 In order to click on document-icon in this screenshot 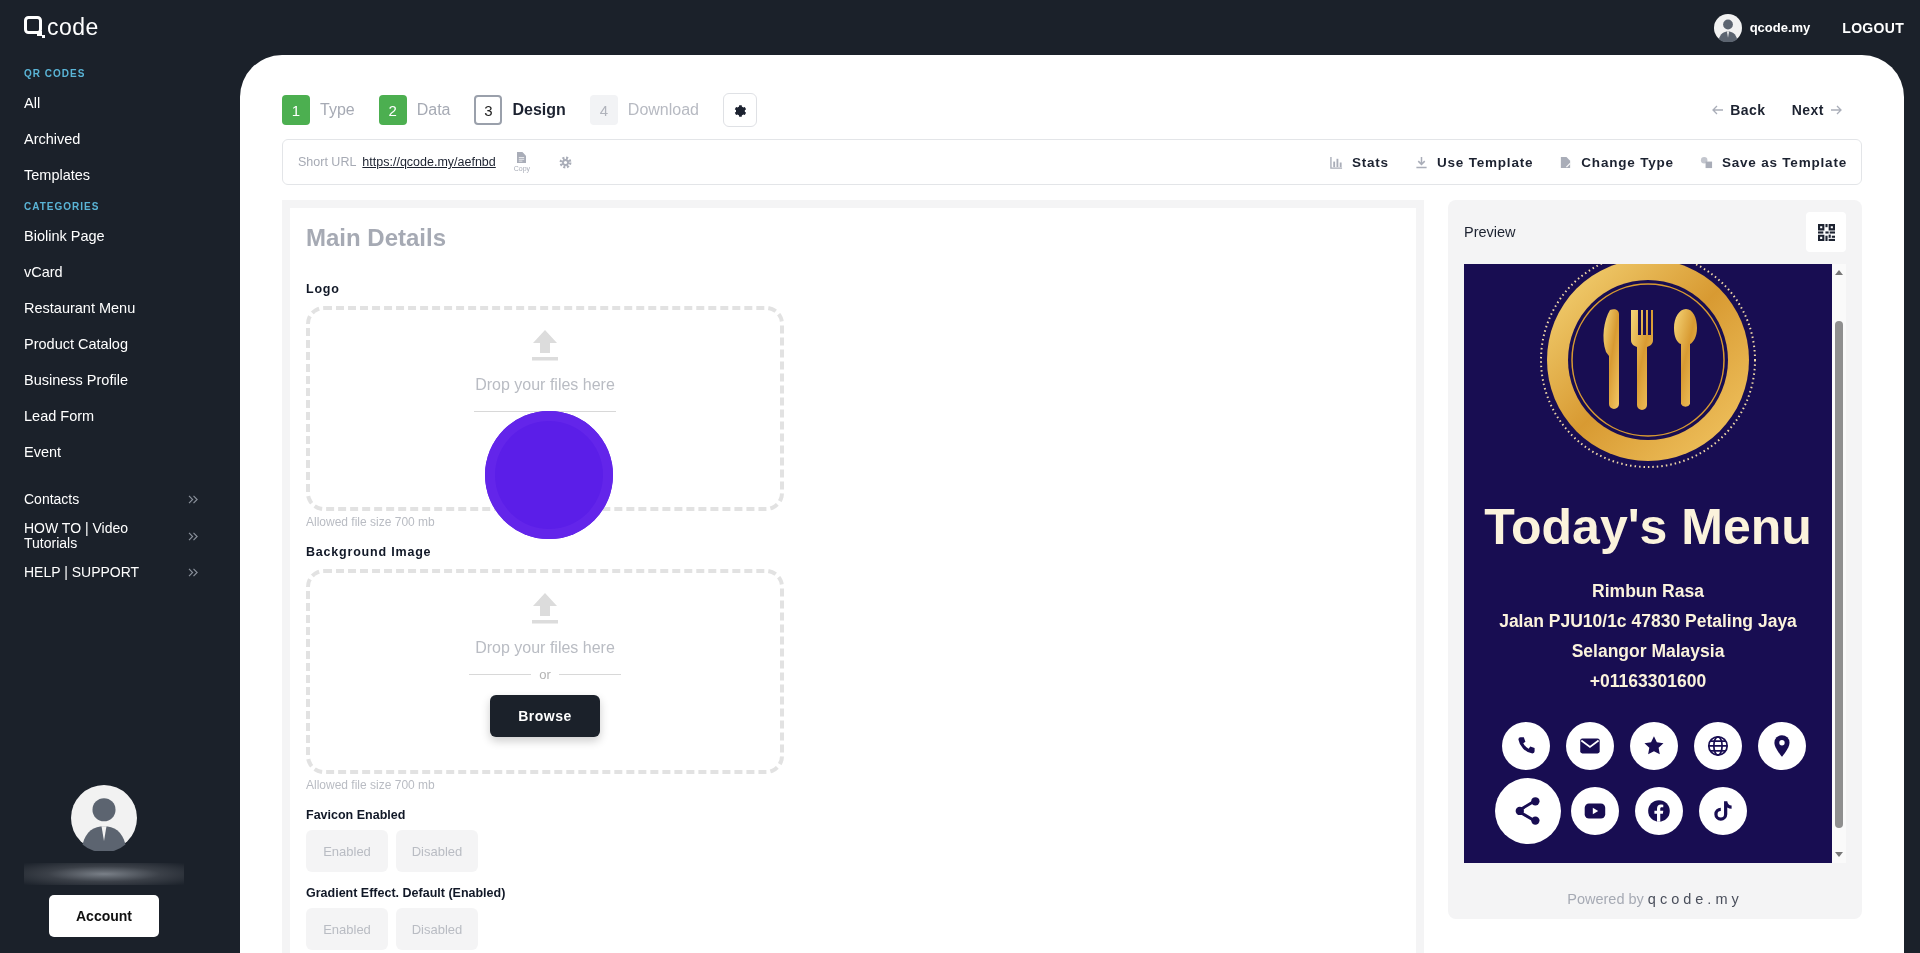, I will do `click(522, 157)`.